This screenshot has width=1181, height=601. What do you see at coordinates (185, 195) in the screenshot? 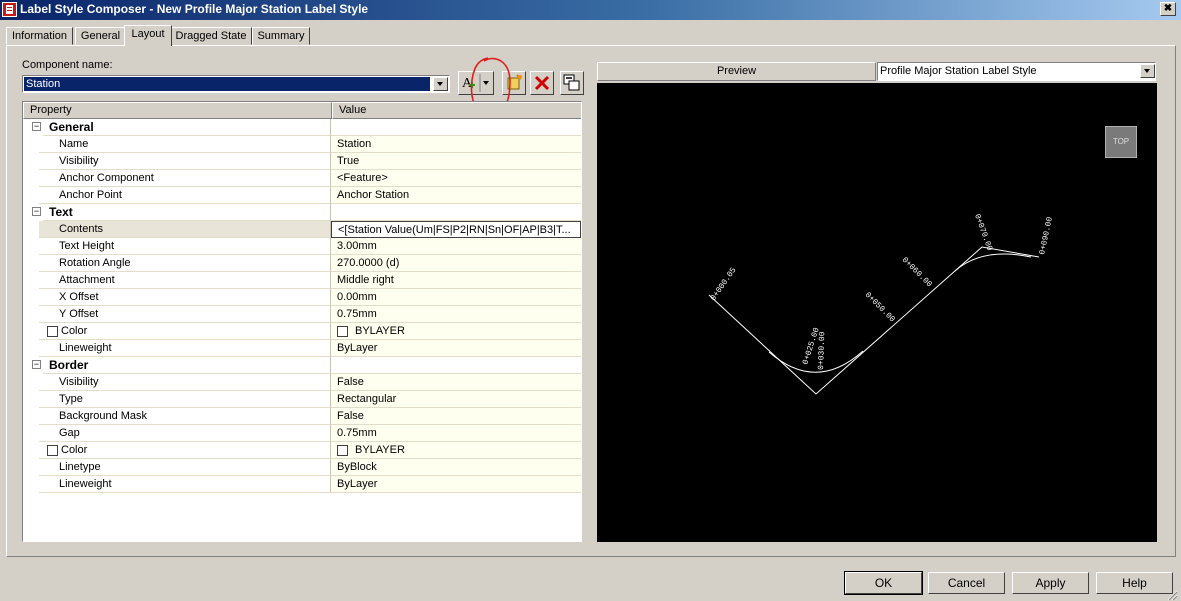
I see `property-name: Anchor Point` at bounding box center [185, 195].